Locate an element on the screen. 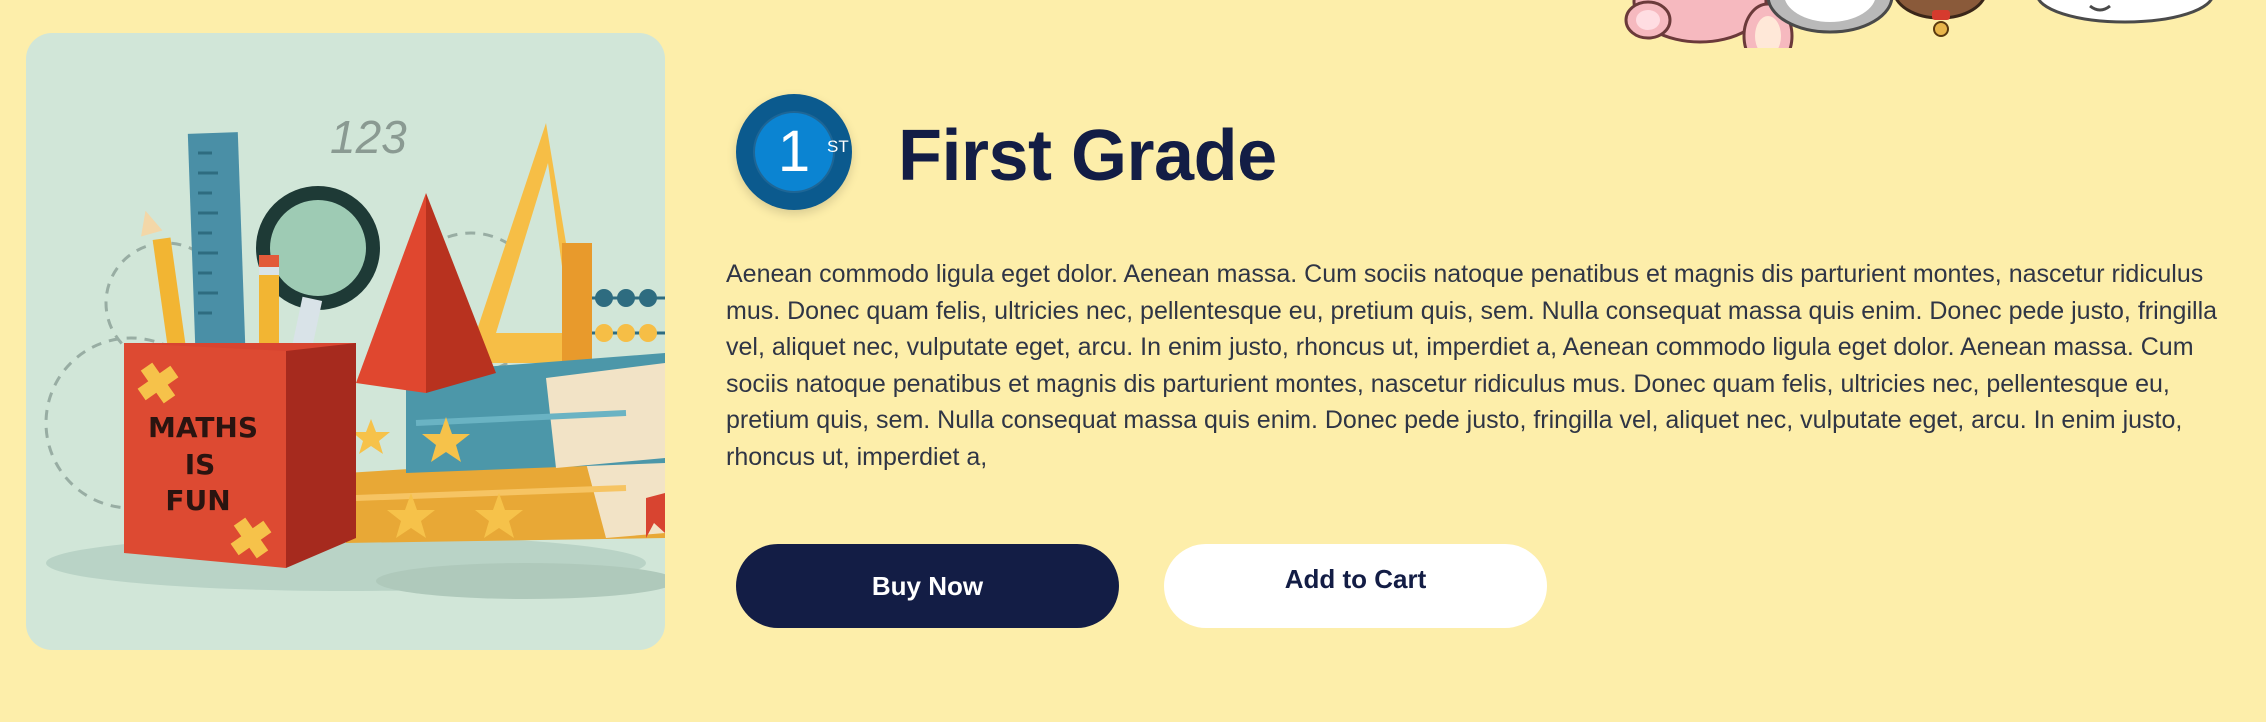  grade-badge-inner: 1 ST is located at coordinates (802, 152).